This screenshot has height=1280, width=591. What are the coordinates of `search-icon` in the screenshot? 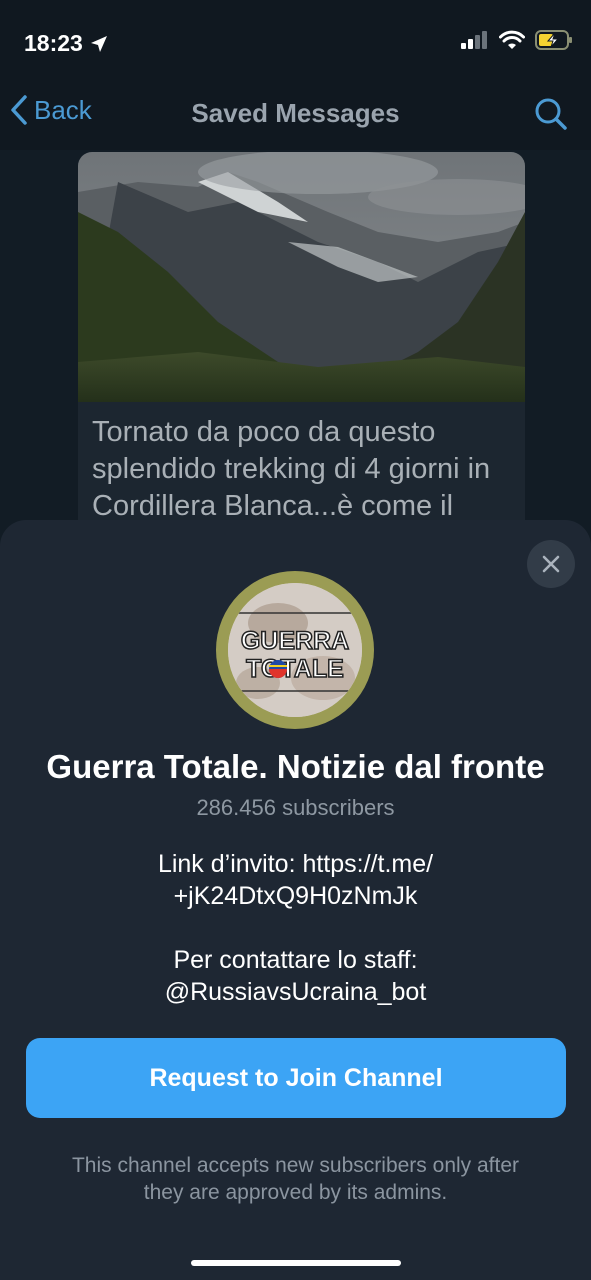 It's located at (551, 114).